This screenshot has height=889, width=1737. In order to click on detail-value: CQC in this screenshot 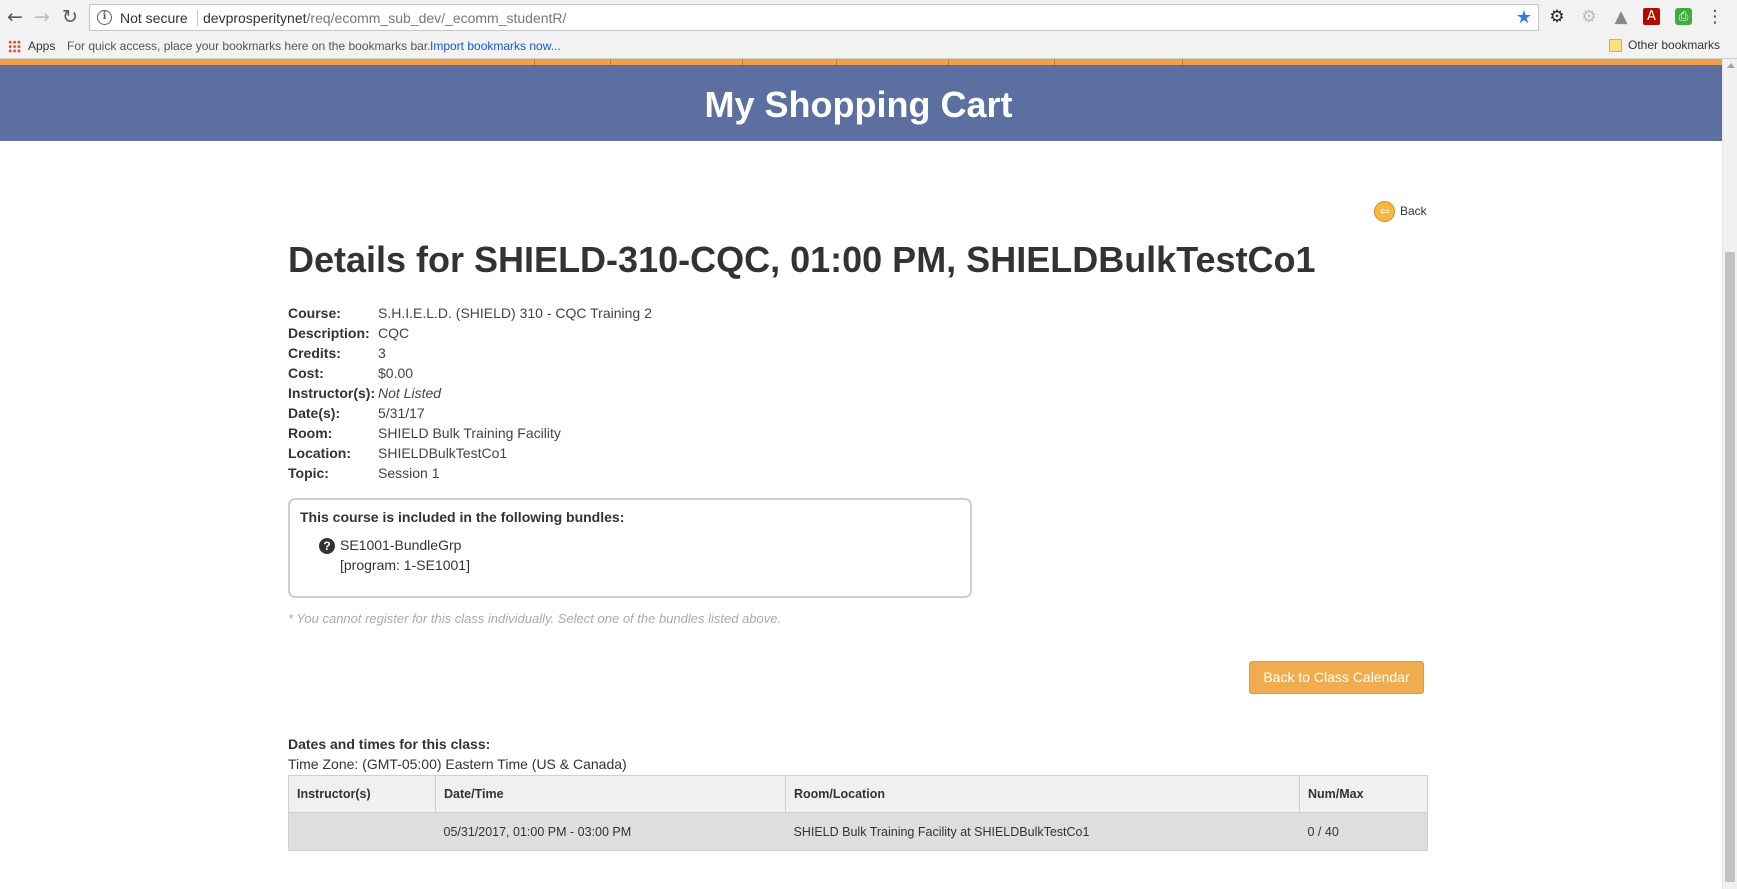, I will do `click(394, 333)`.